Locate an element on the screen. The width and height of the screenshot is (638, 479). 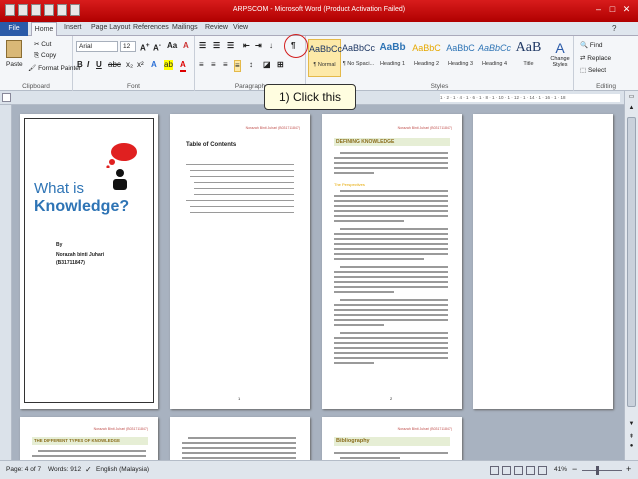
outline-icon is located at coordinates (530, 470).